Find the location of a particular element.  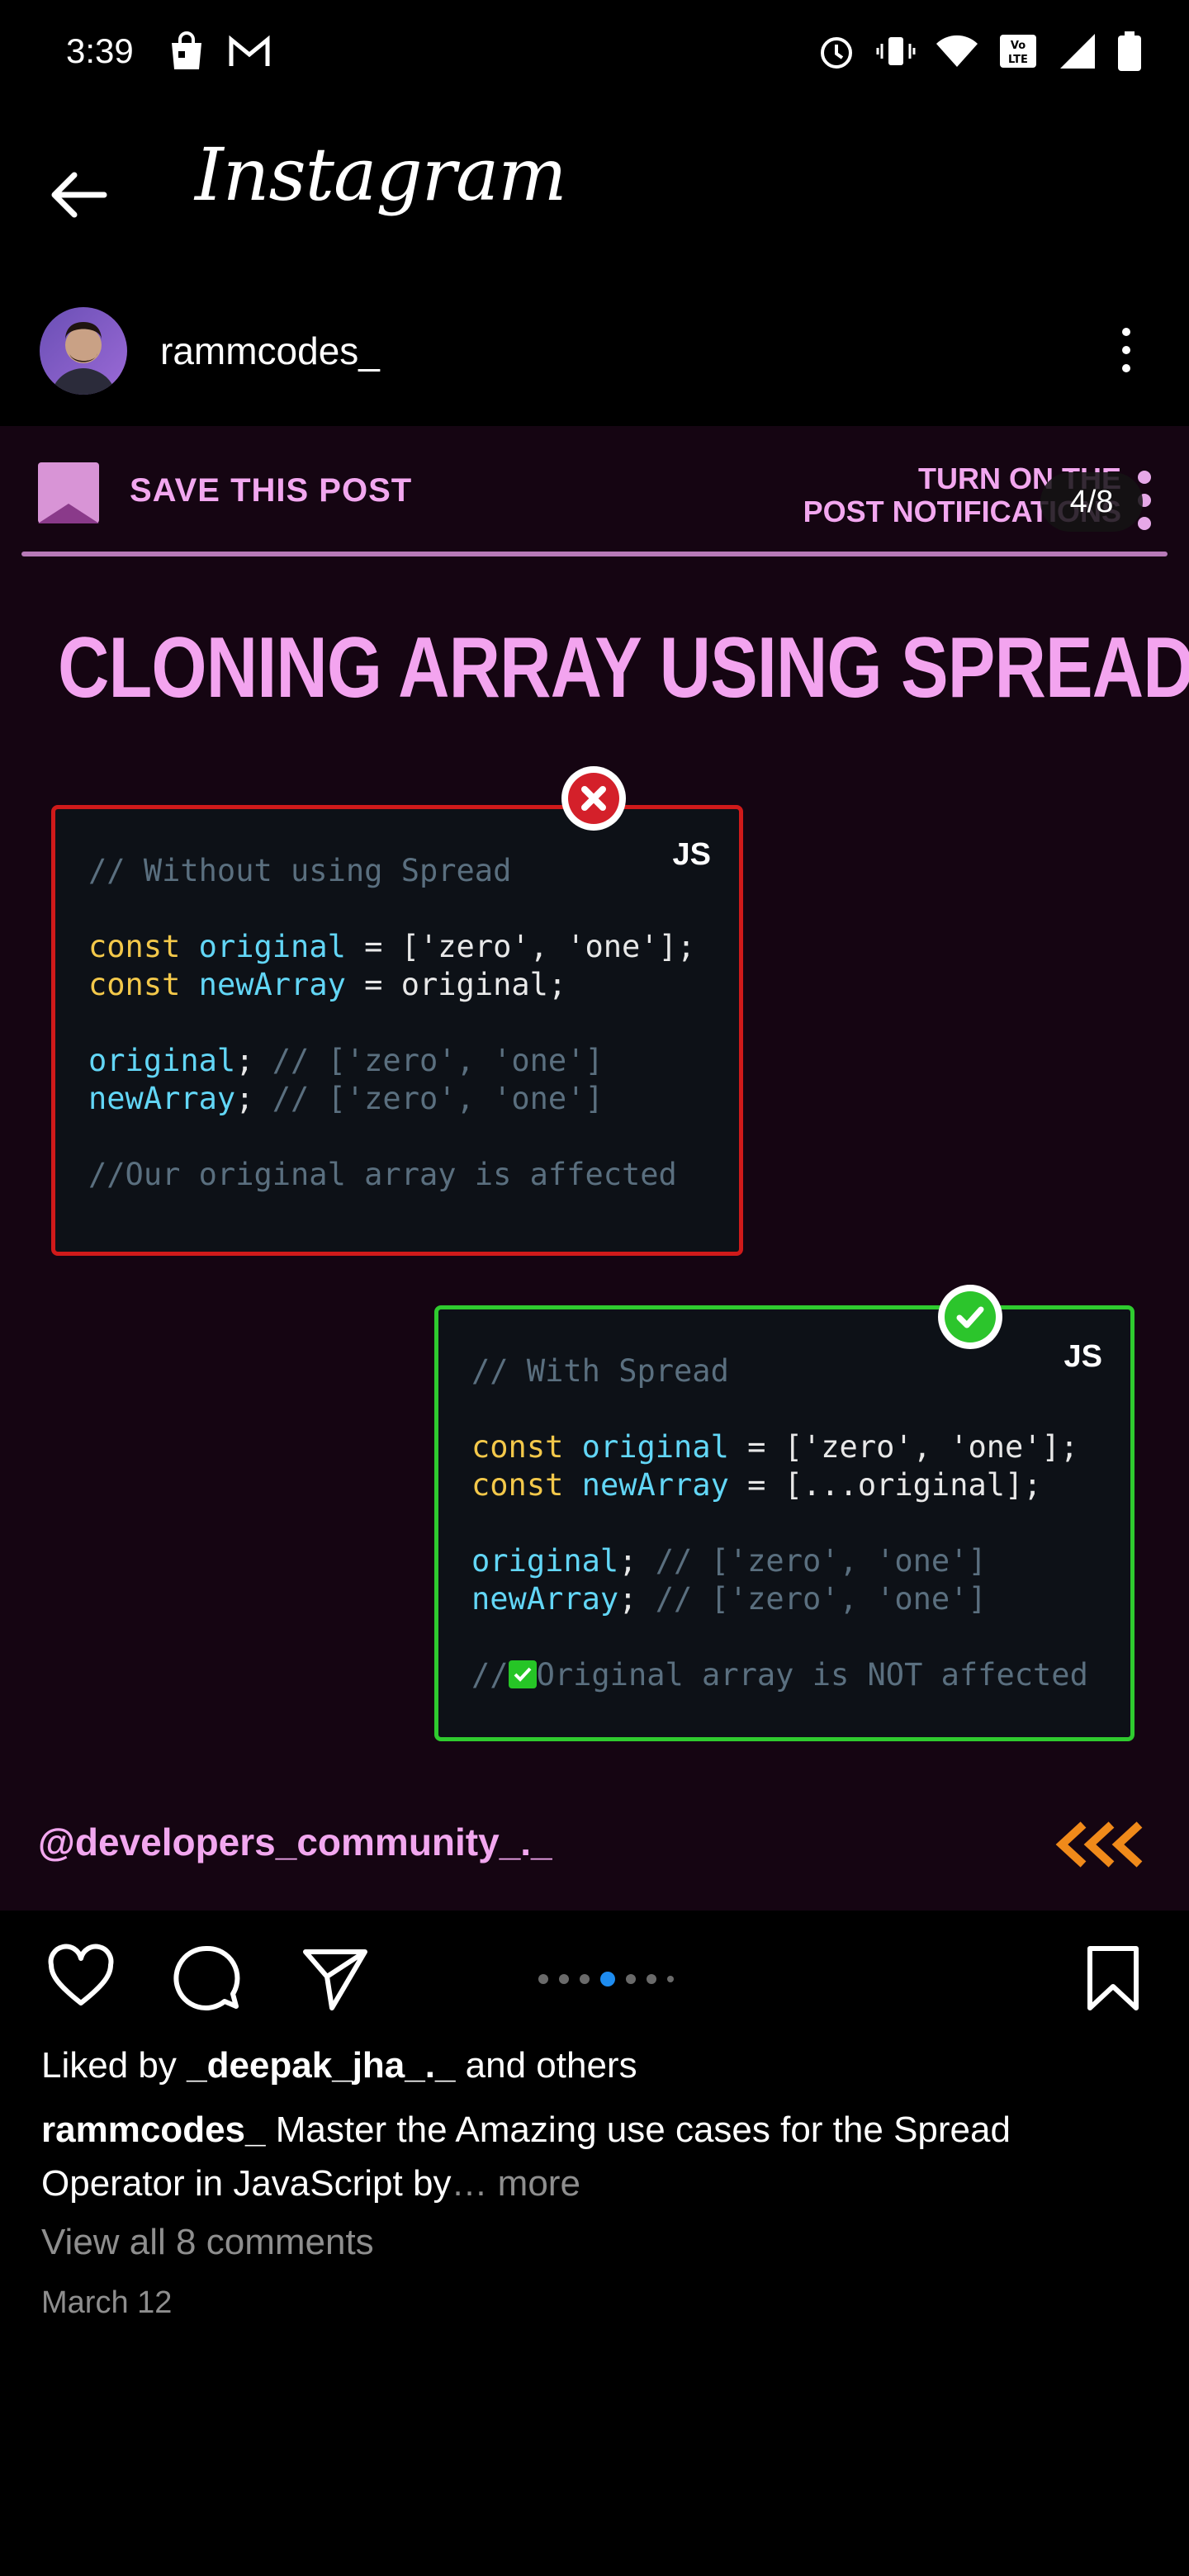

avatar is located at coordinates (83, 351).